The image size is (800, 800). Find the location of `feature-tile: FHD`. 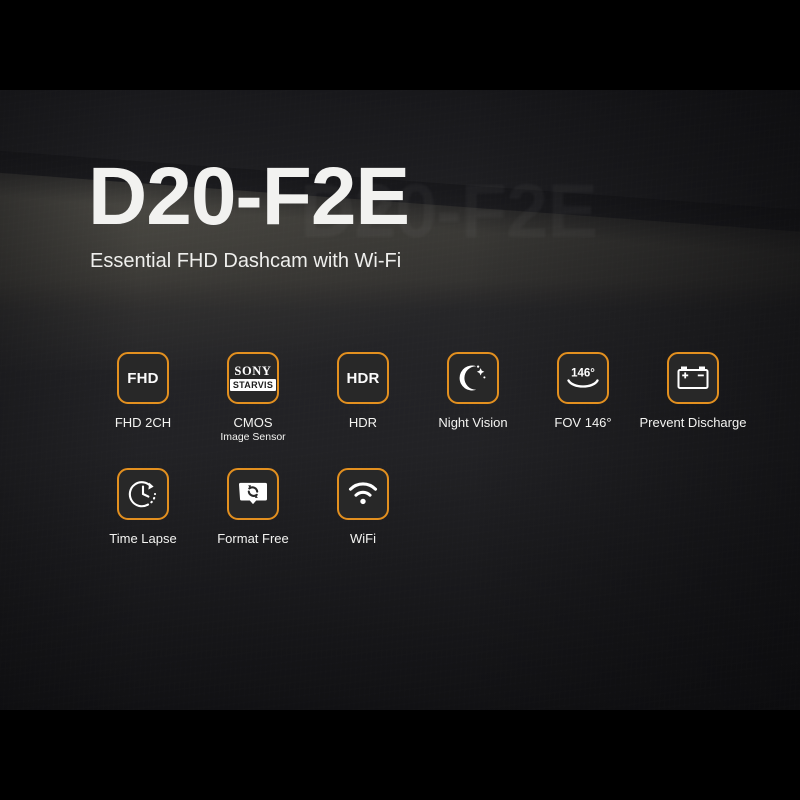

feature-tile: FHD is located at coordinates (143, 378).